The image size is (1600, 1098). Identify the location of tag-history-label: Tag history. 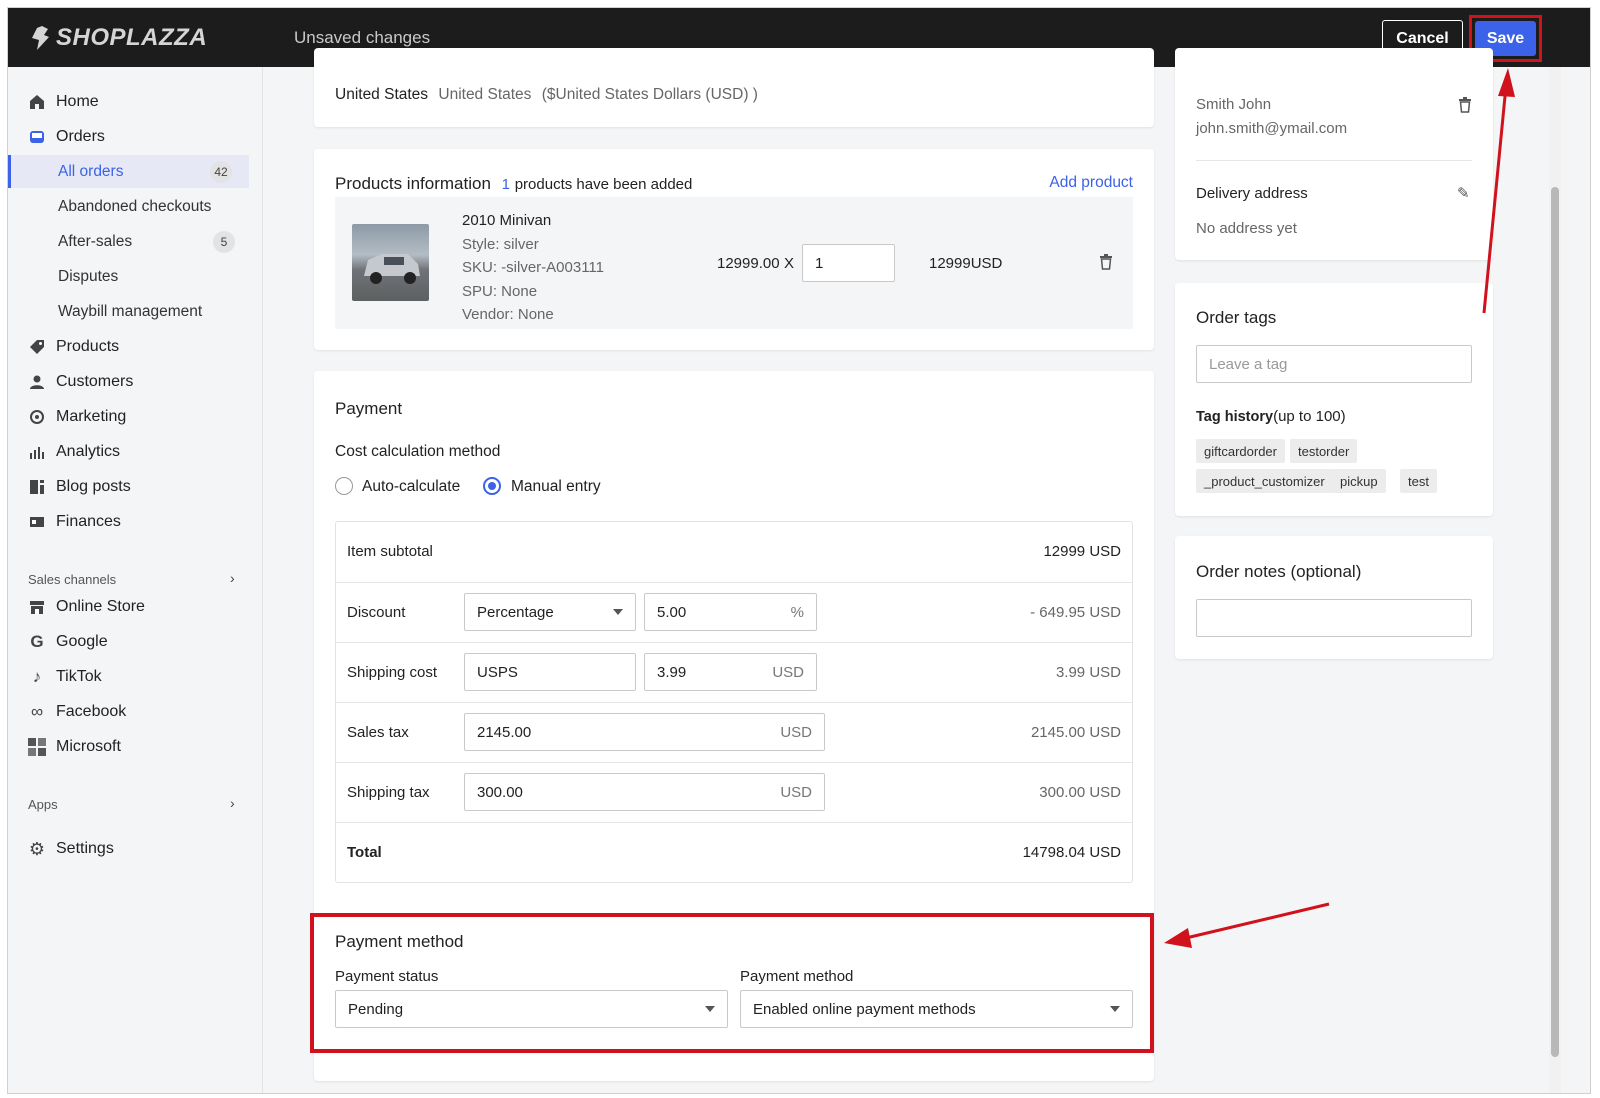
(1235, 417).